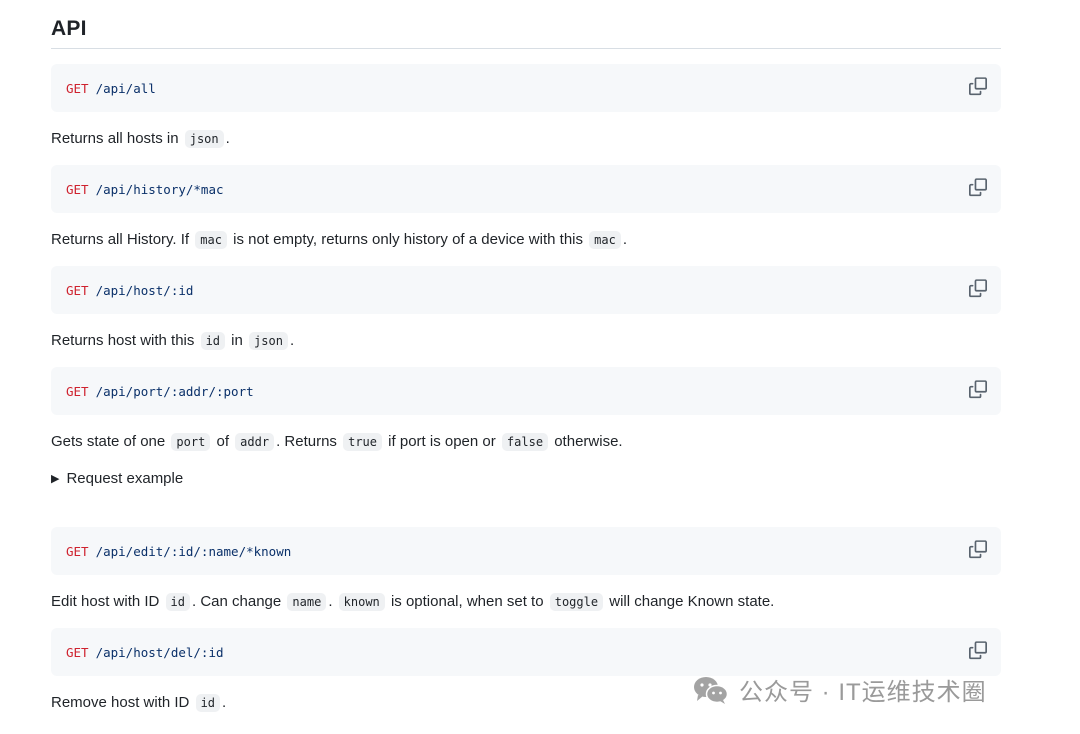  What do you see at coordinates (144, 290) in the screenshot?
I see `endpoint-path: /api/host/:id` at bounding box center [144, 290].